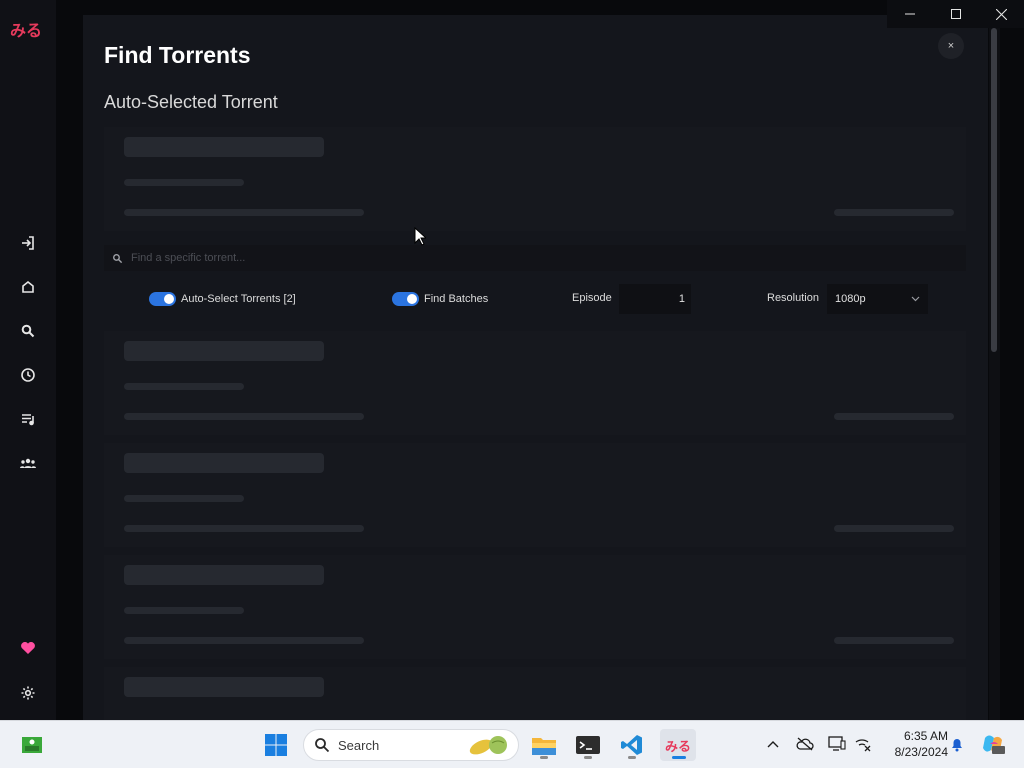  Describe the element at coordinates (793, 298) in the screenshot. I see `resolution-label: Resolution` at that location.